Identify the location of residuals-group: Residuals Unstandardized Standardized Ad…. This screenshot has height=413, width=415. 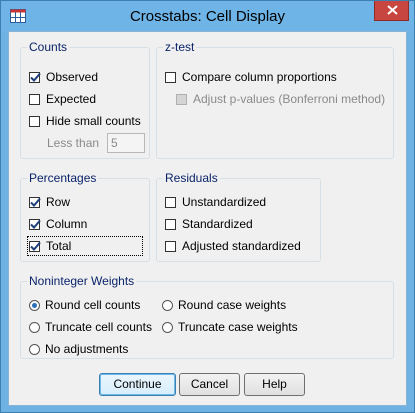
(238, 216).